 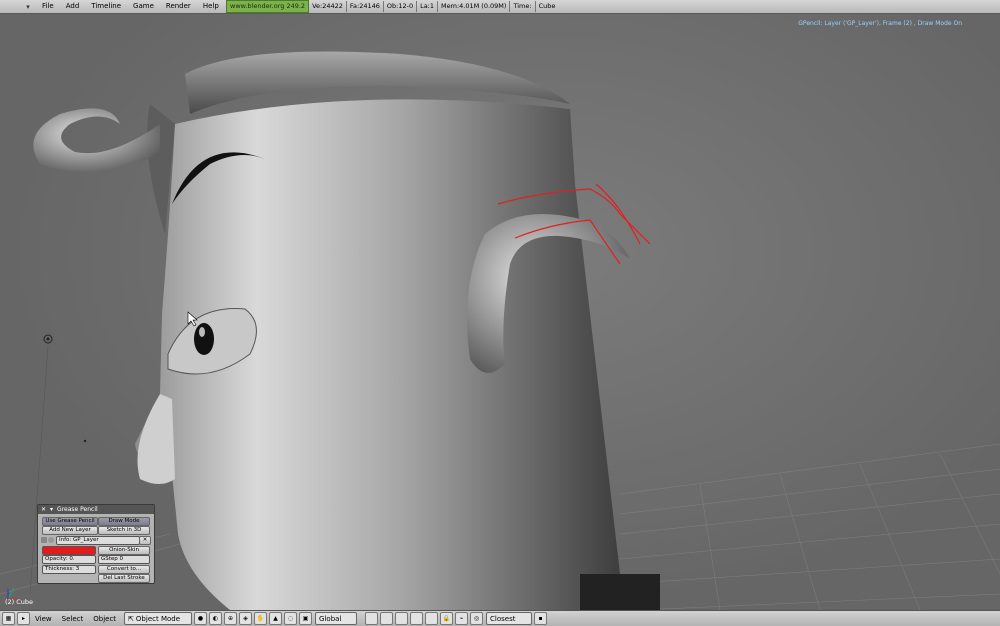 I want to click on mode-selector: ⇱ Object Mode, so click(x=158, y=618).